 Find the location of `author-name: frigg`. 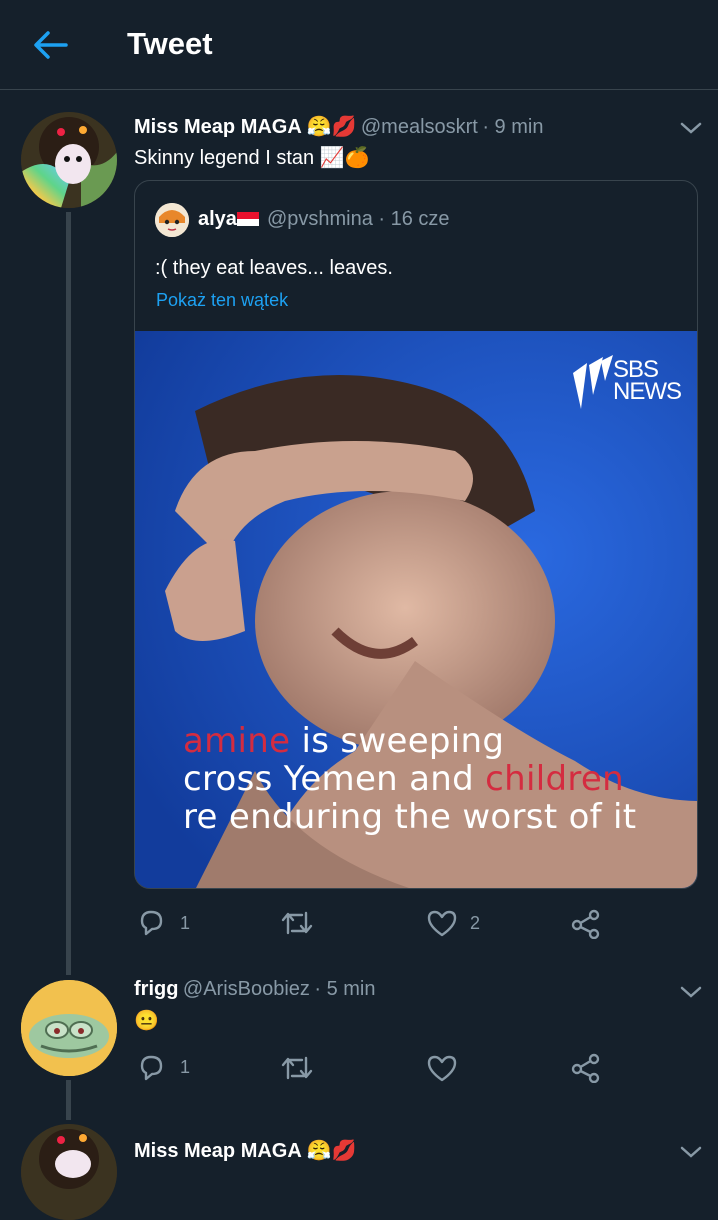

author-name: frigg is located at coordinates (156, 989).